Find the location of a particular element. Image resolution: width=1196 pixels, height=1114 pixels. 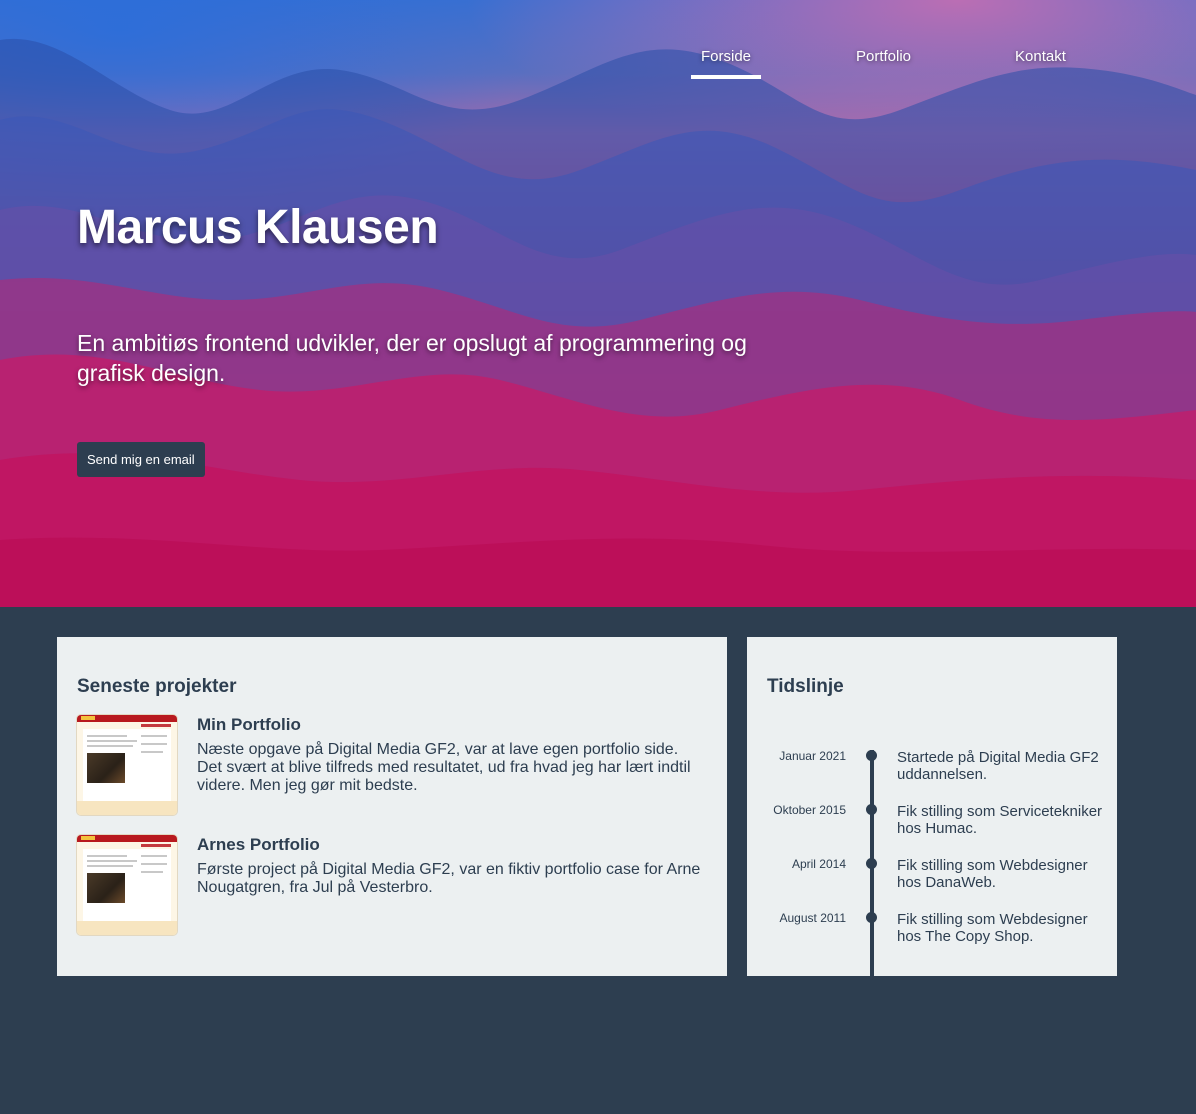

timeline-heading: Tidslinje is located at coordinates (805, 686).